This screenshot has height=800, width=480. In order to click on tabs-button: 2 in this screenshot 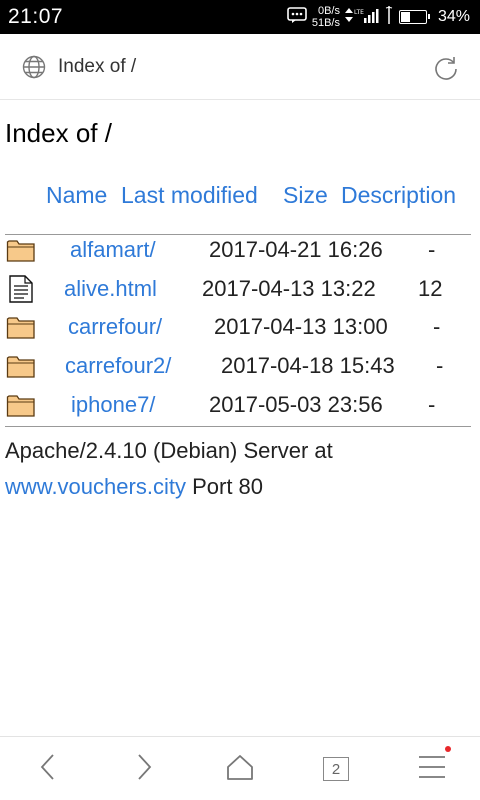, I will do `click(336, 769)`.